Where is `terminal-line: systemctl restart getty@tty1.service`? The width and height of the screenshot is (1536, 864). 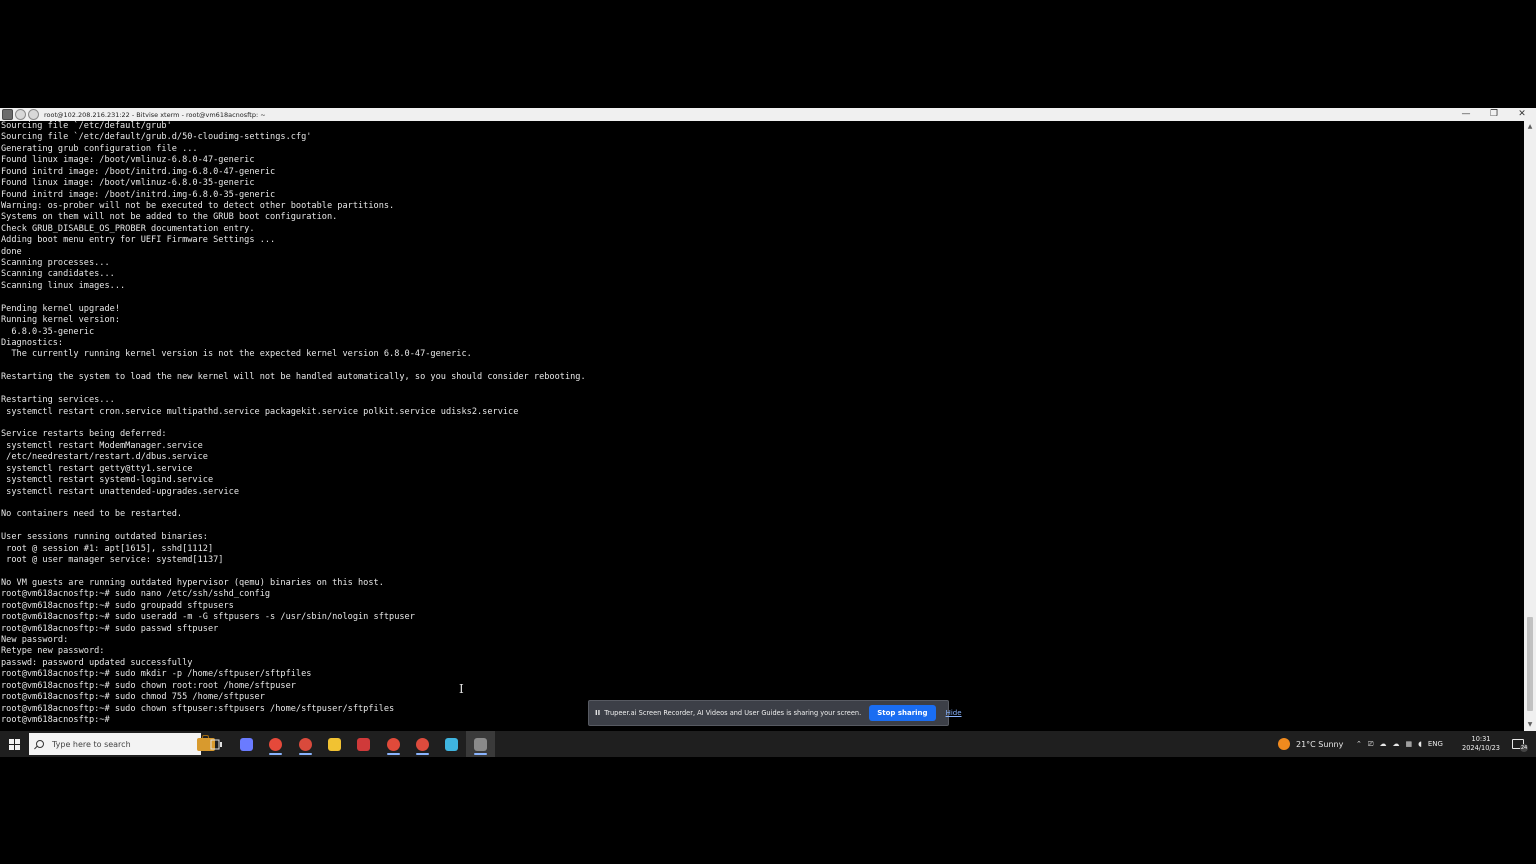 terminal-line: systemctl restart getty@tty1.service is located at coordinates (97, 468).